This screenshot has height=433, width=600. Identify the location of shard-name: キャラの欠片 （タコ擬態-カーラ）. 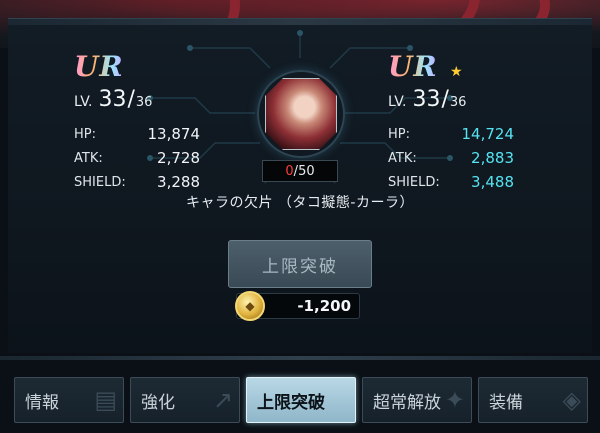
(299, 203).